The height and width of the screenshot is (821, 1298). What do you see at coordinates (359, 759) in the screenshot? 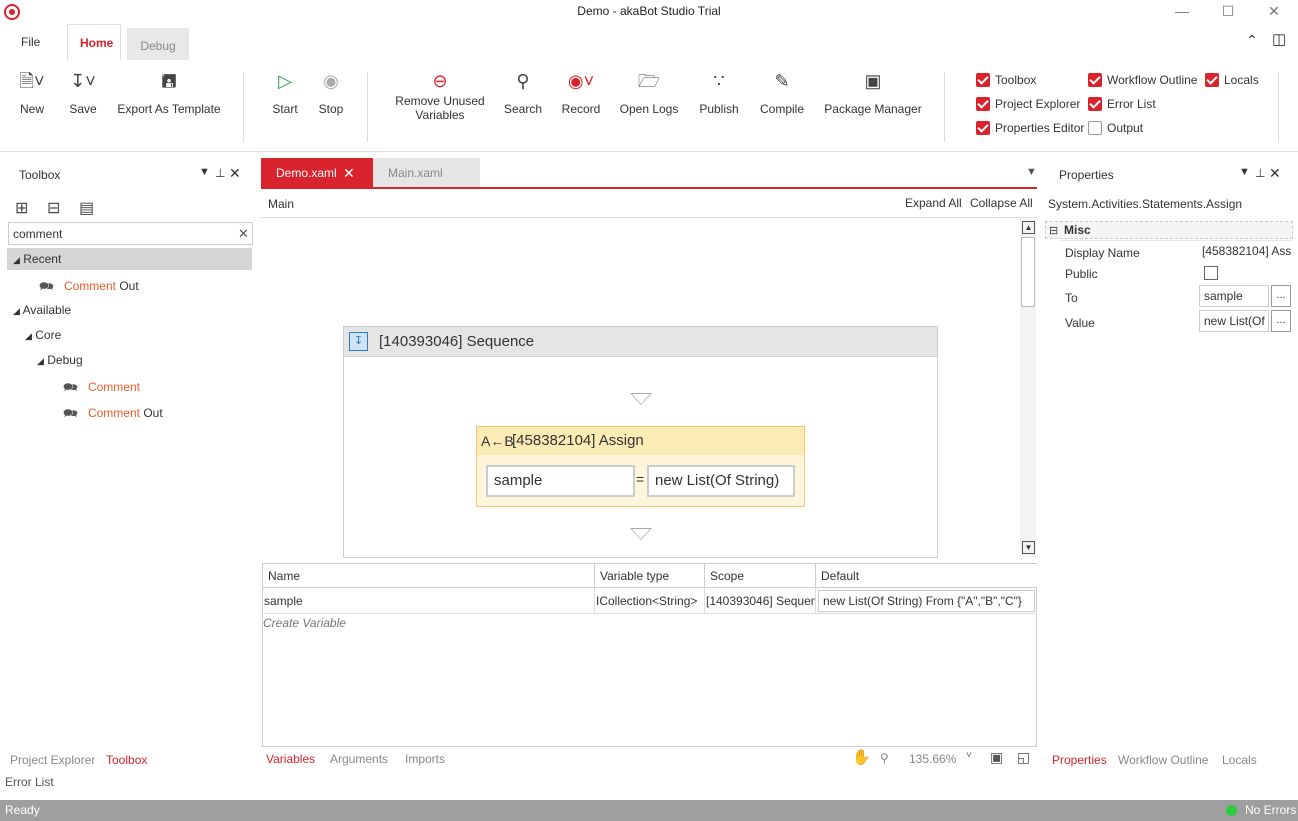
I see `tab-arguments: Arguments` at bounding box center [359, 759].